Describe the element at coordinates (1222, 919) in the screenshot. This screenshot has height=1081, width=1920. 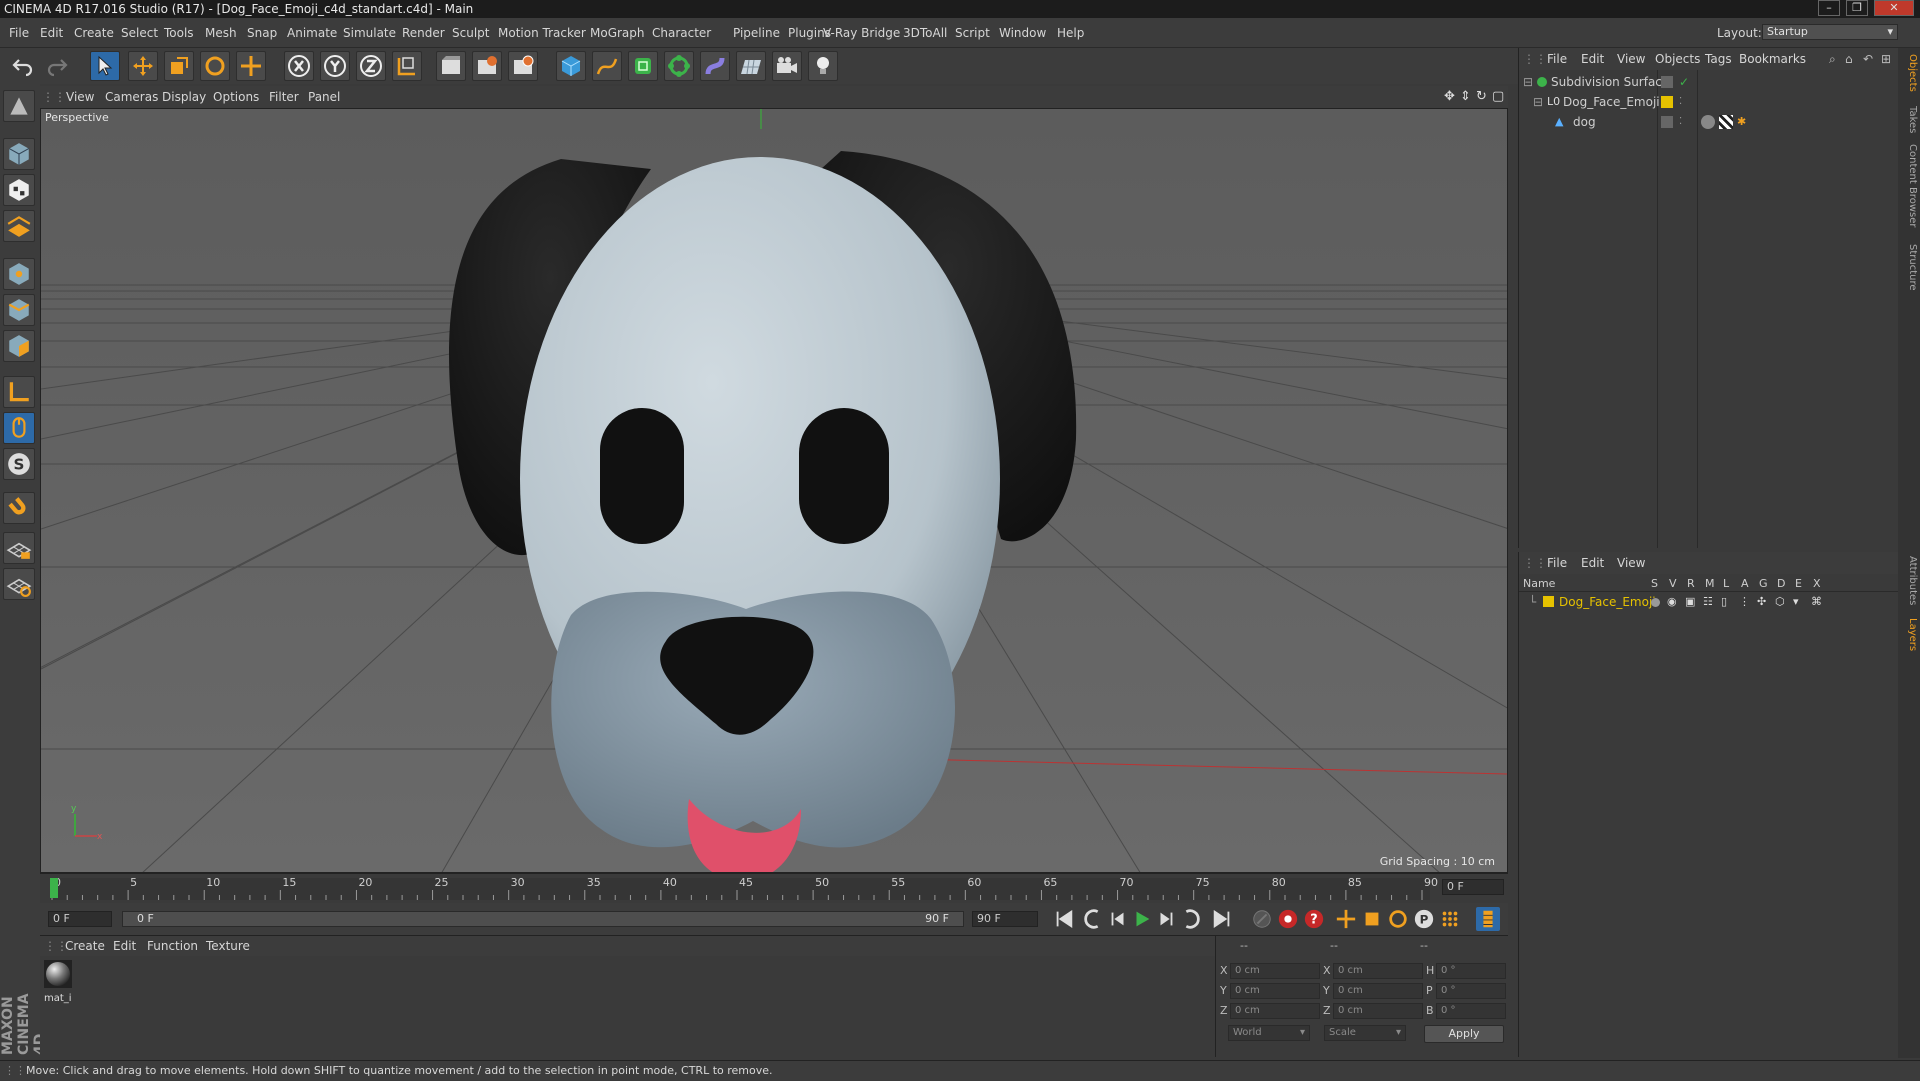
I see `go-to-end-button` at that location.